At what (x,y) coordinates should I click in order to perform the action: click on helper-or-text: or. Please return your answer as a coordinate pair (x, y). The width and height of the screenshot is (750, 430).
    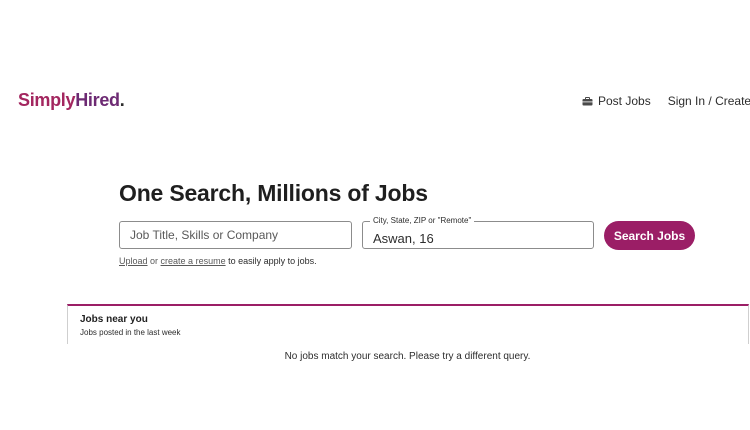
    Looking at the image, I should click on (154, 261).